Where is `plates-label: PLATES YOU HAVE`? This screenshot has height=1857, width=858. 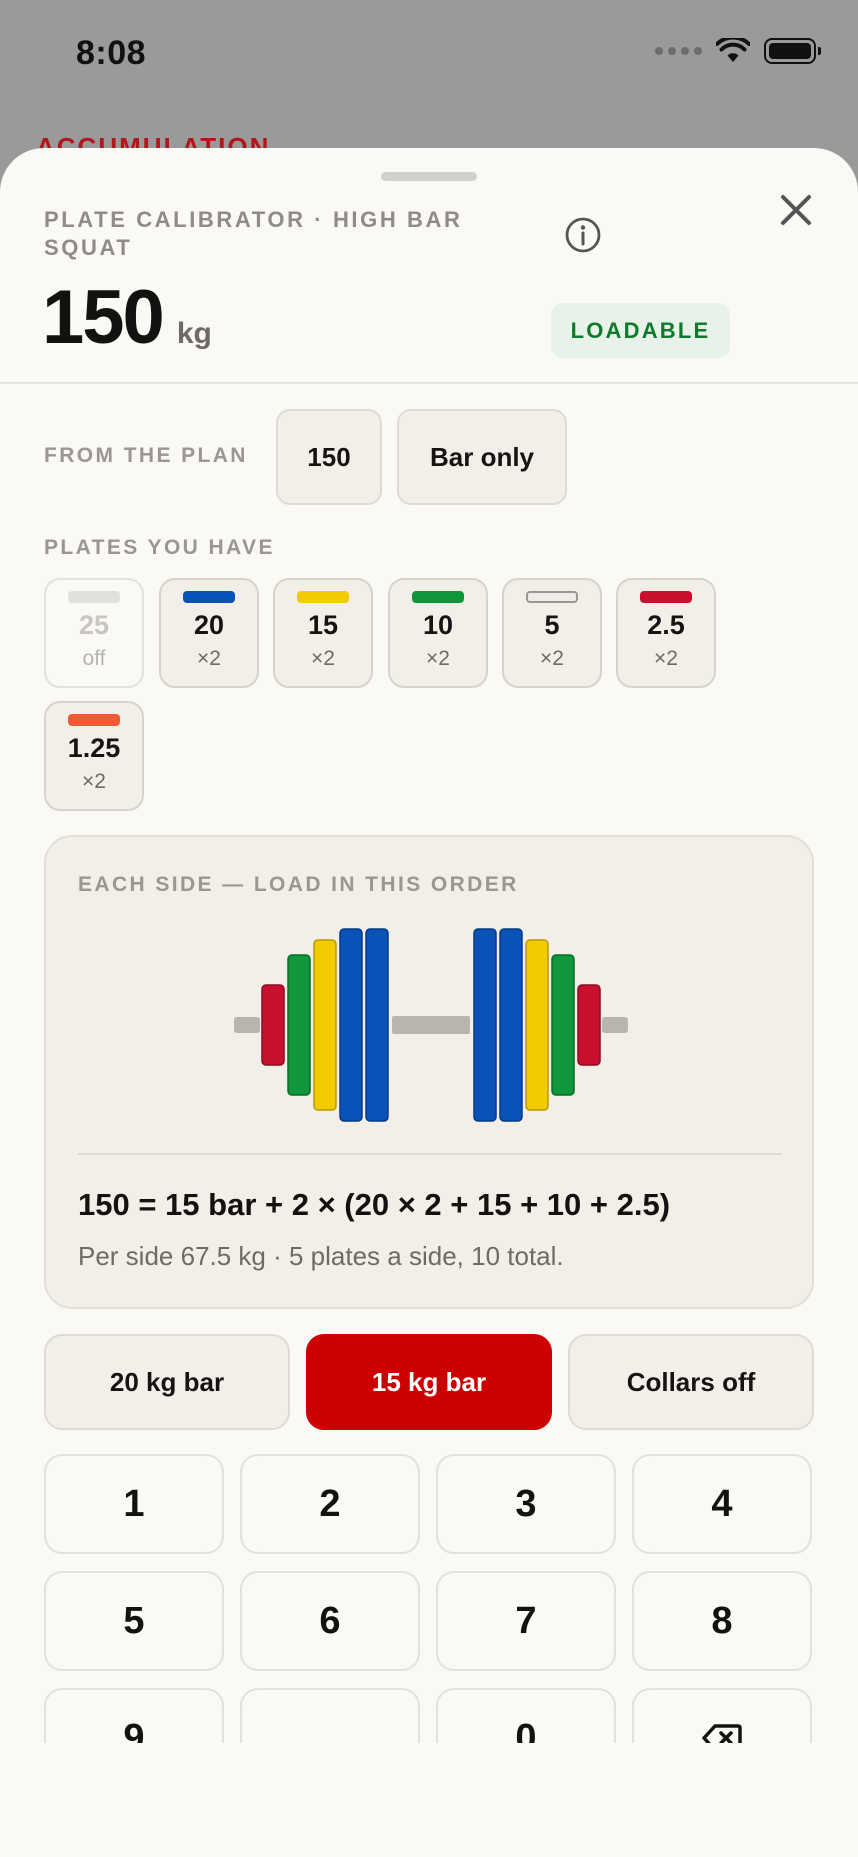 plates-label: PLATES YOU HAVE is located at coordinates (159, 547).